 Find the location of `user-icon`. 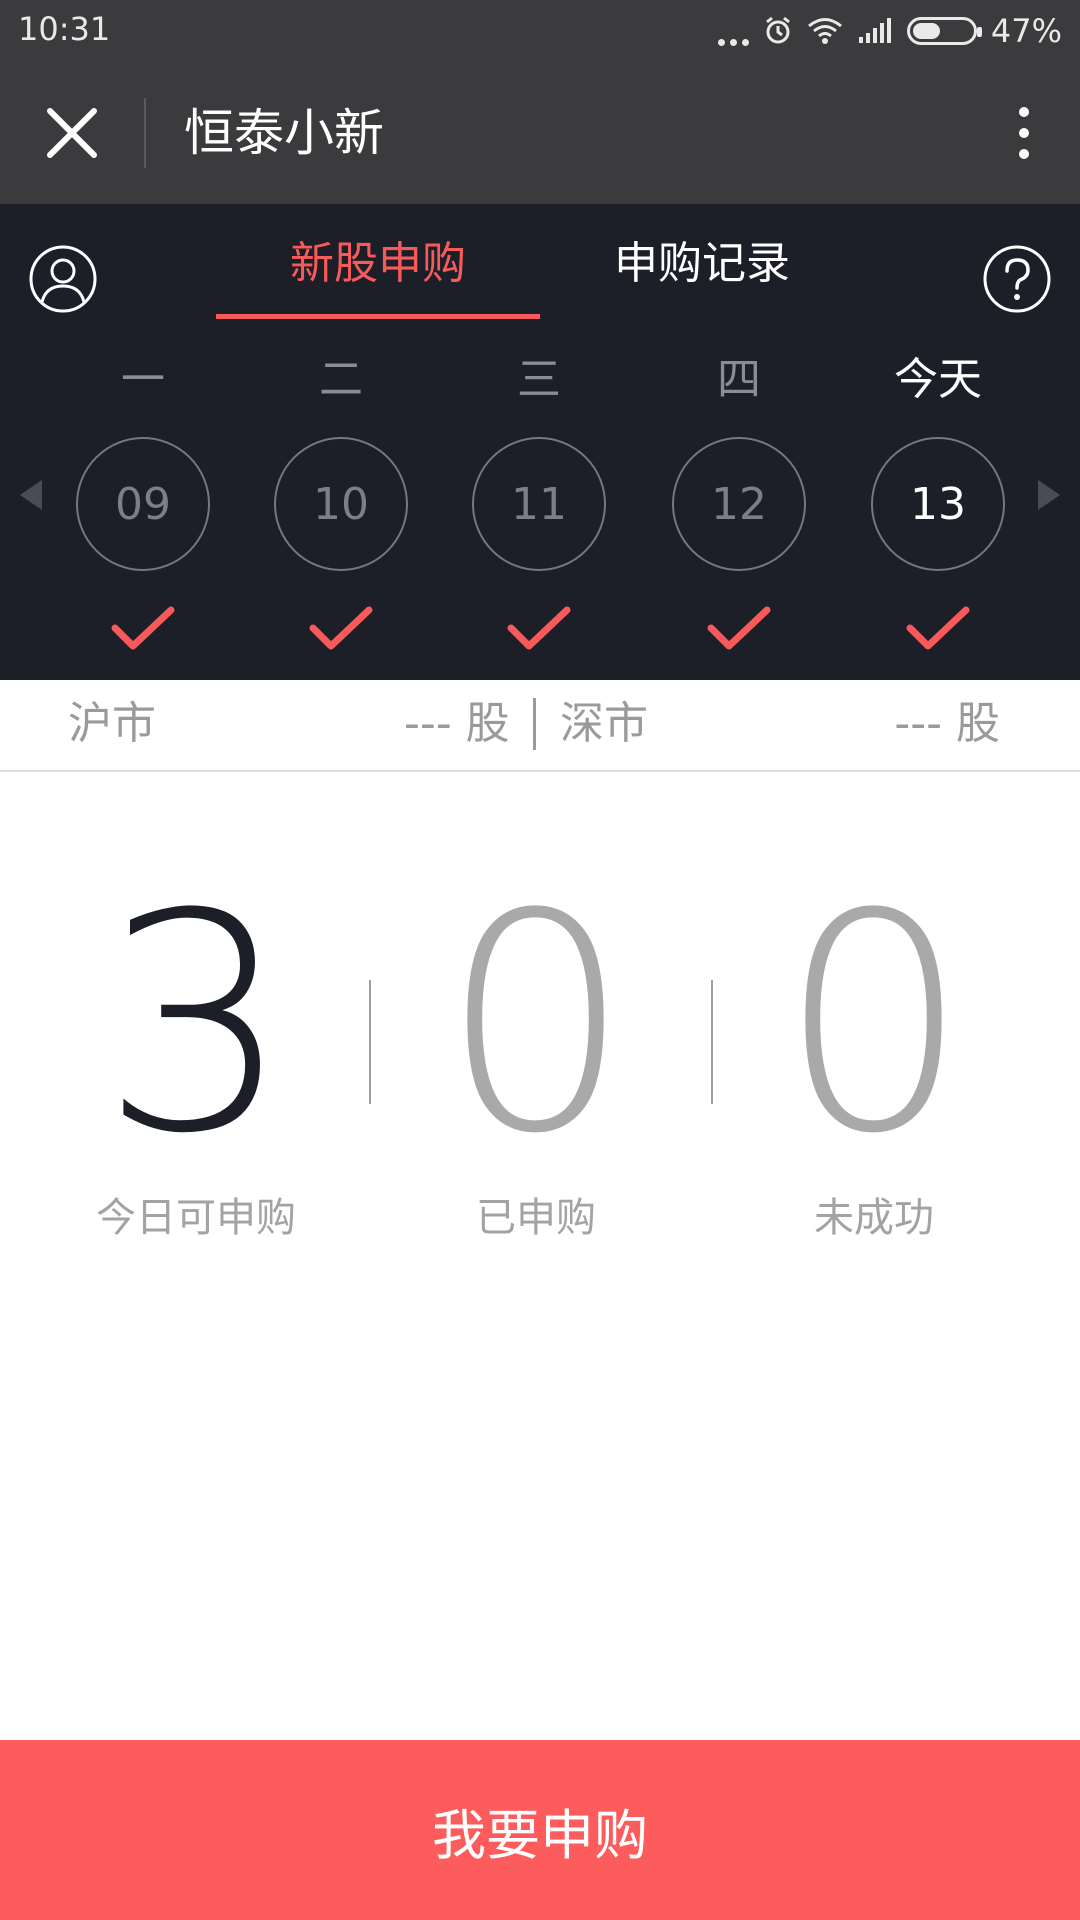

user-icon is located at coordinates (63, 279).